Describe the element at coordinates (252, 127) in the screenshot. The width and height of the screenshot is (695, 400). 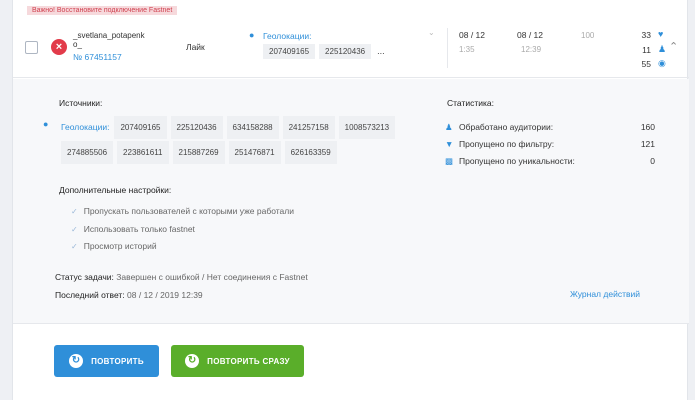
I see `geo-chip: 634158288` at that location.